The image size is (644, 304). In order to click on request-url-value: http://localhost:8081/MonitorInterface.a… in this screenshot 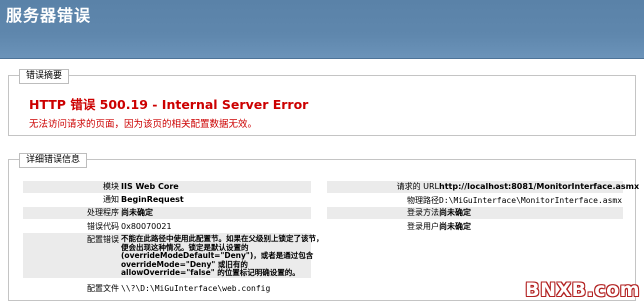, I will do `click(539, 186)`.